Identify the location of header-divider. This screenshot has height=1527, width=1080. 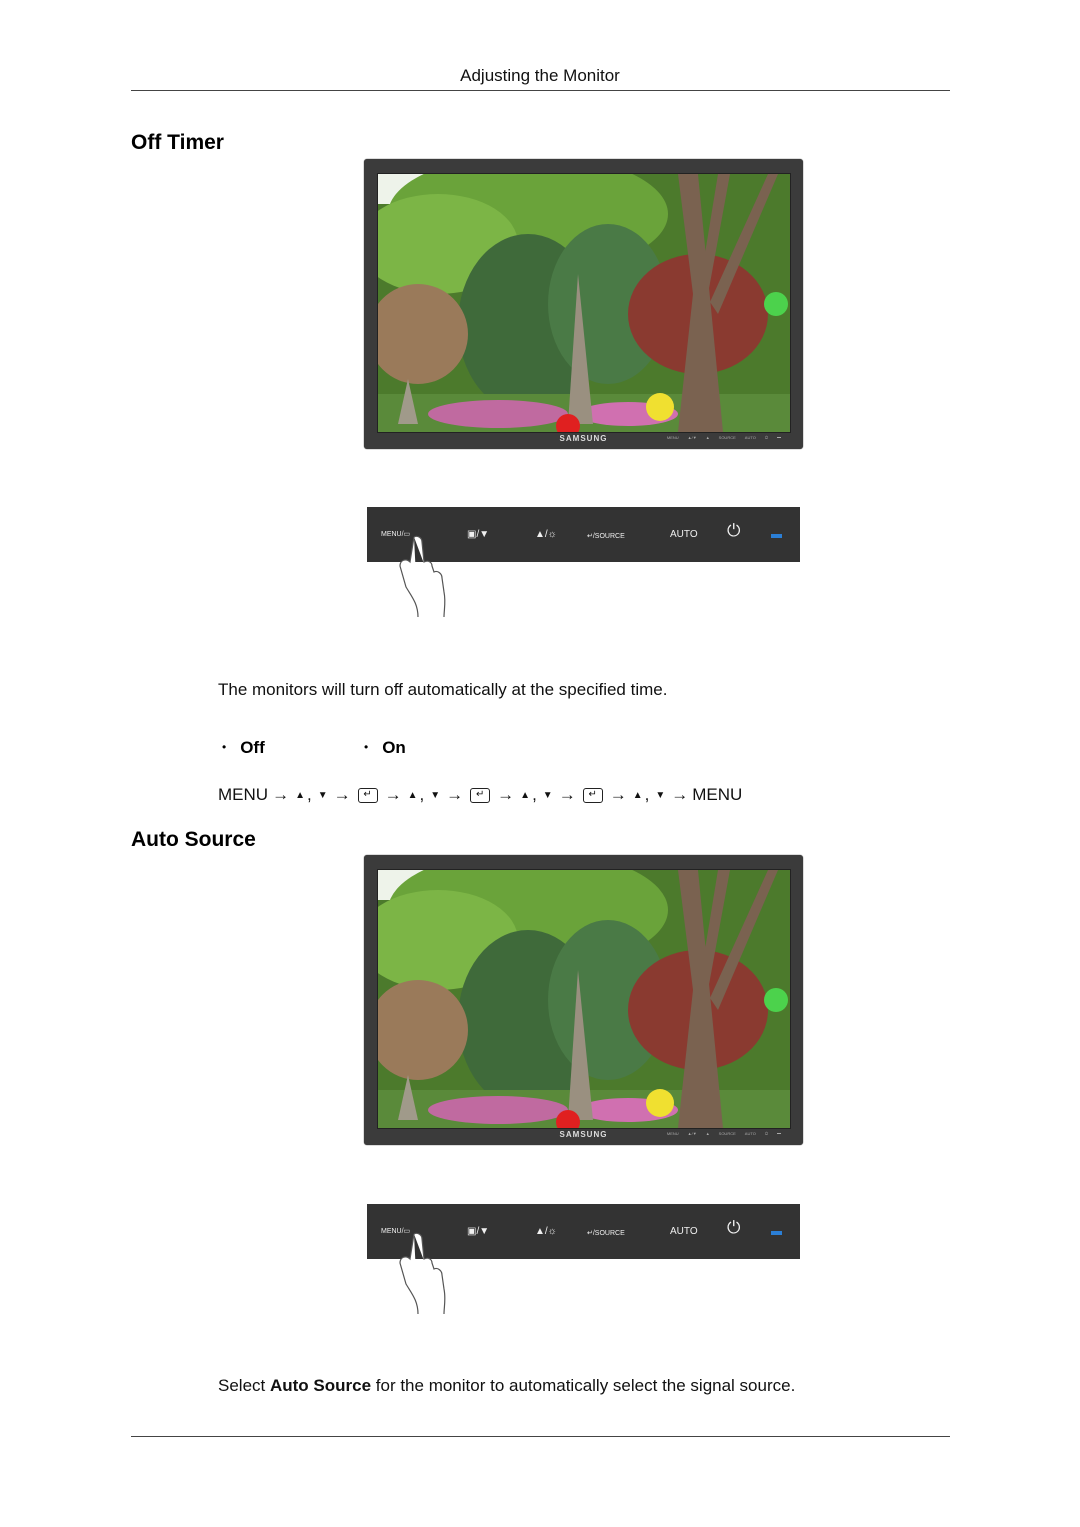
(540, 90).